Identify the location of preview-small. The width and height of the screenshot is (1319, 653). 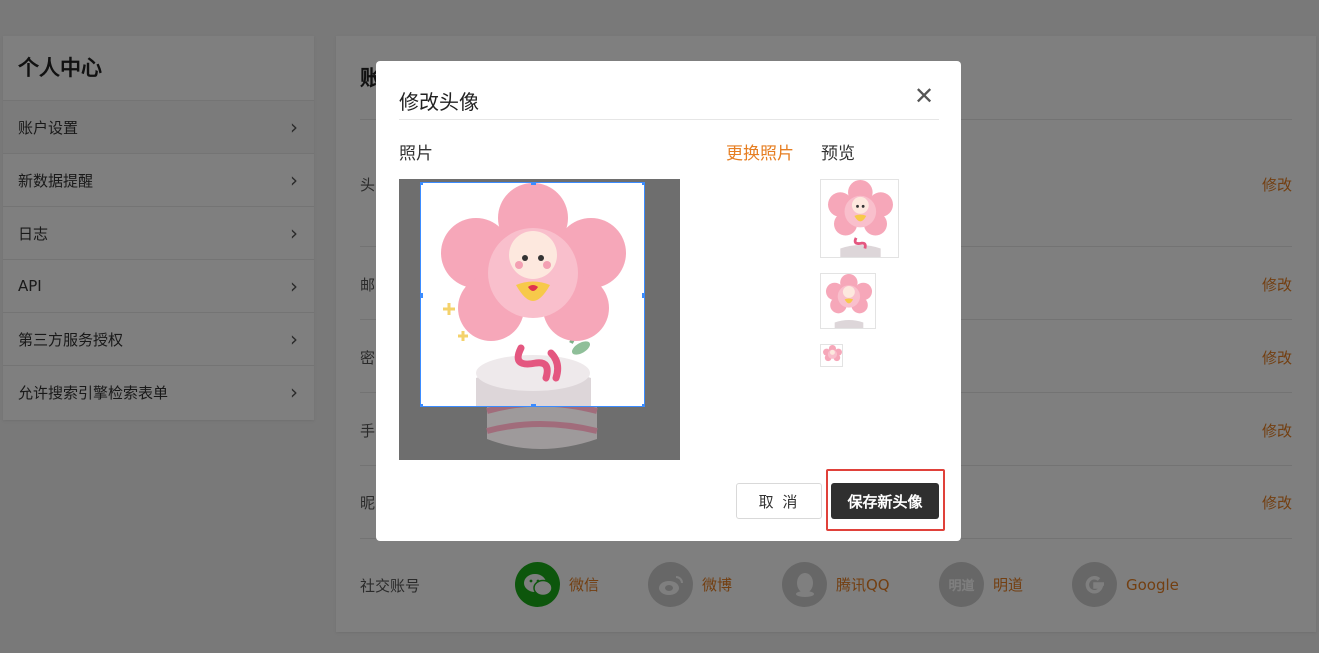
(831, 355).